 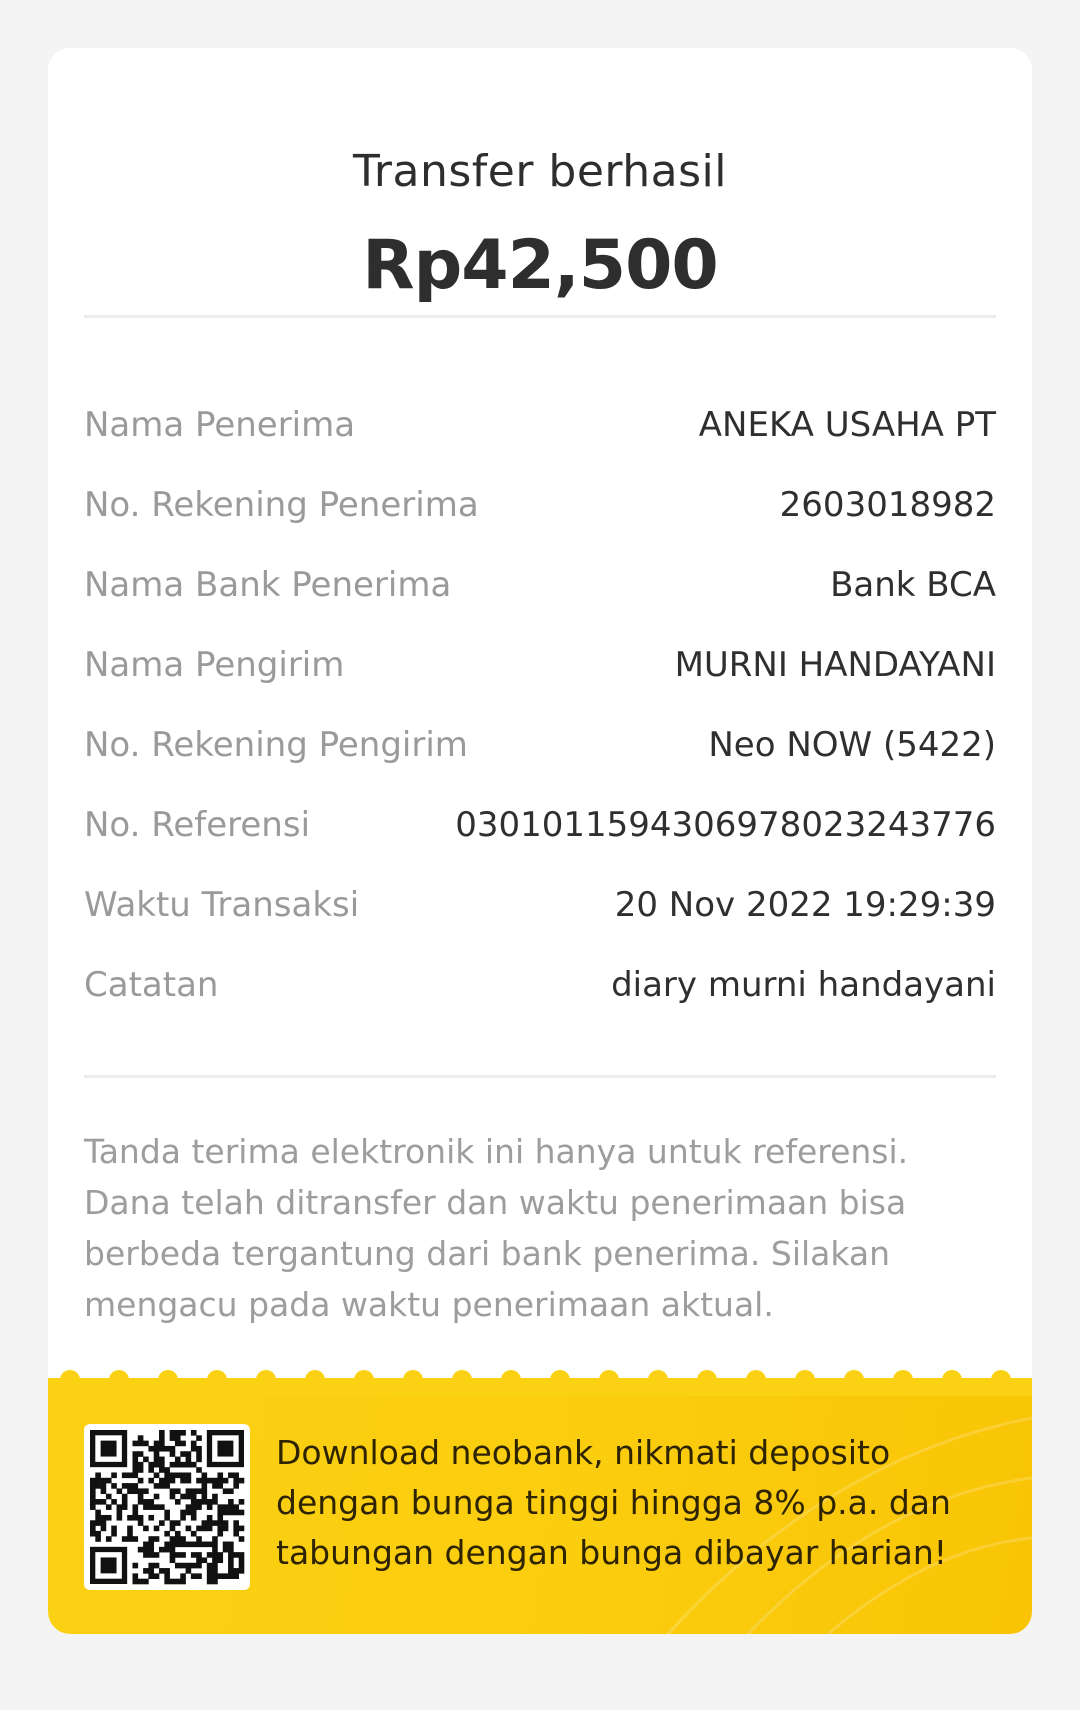 I want to click on detail-label: Catatan, so click(x=151, y=985).